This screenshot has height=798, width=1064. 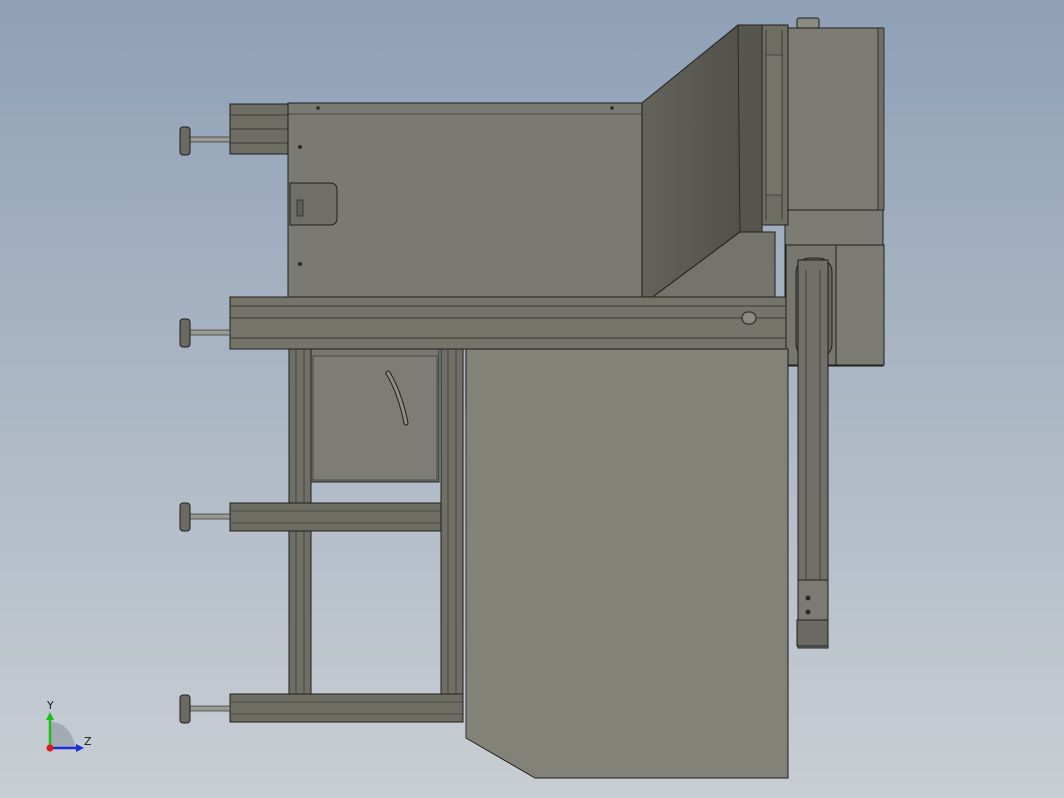 I want to click on coordinate-triad, so click(x=65, y=732).